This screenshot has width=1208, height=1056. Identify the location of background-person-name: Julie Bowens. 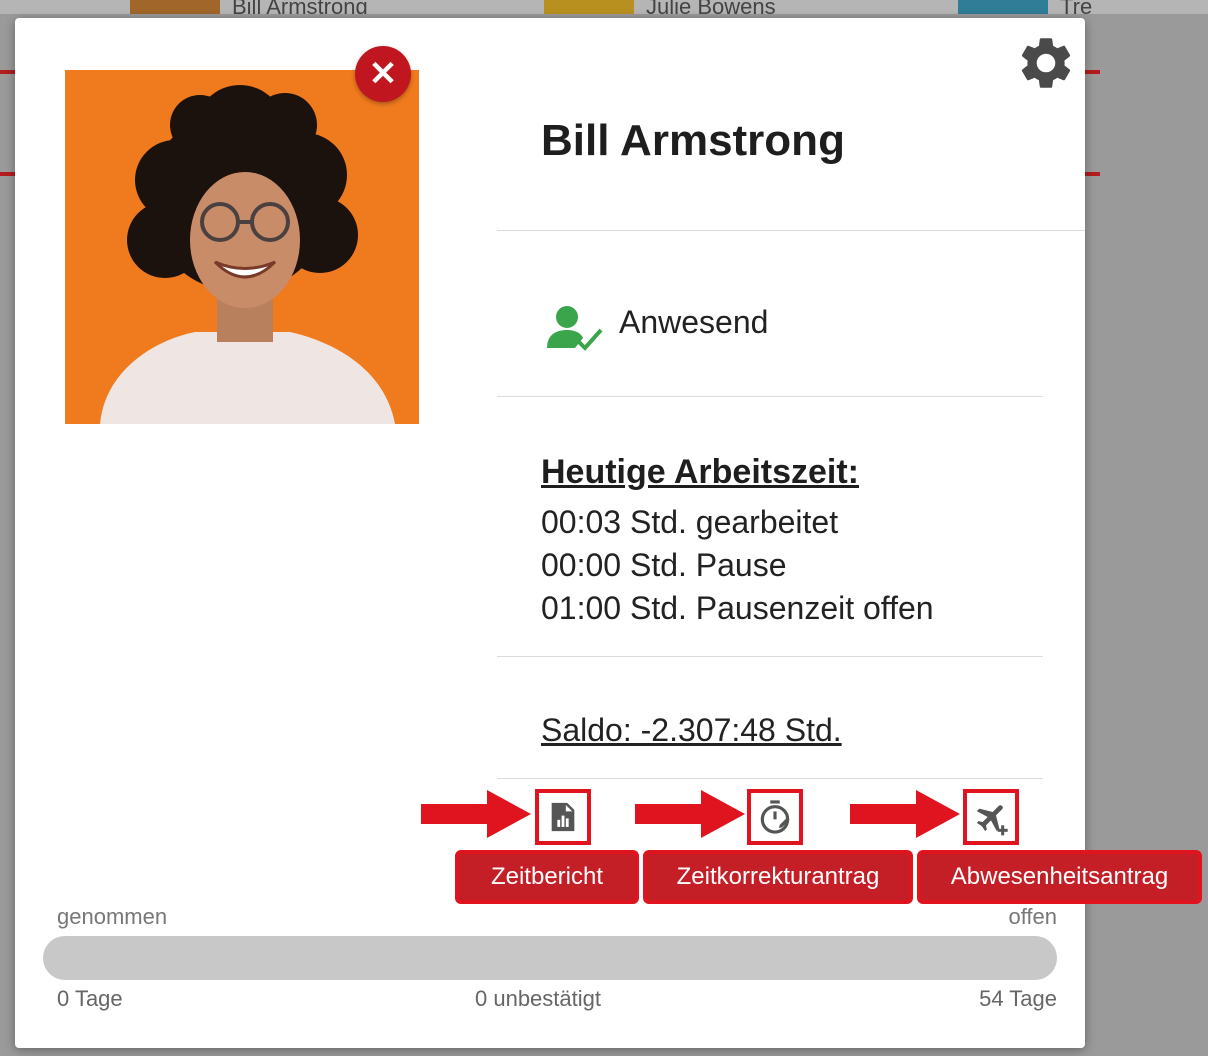
(711, 7).